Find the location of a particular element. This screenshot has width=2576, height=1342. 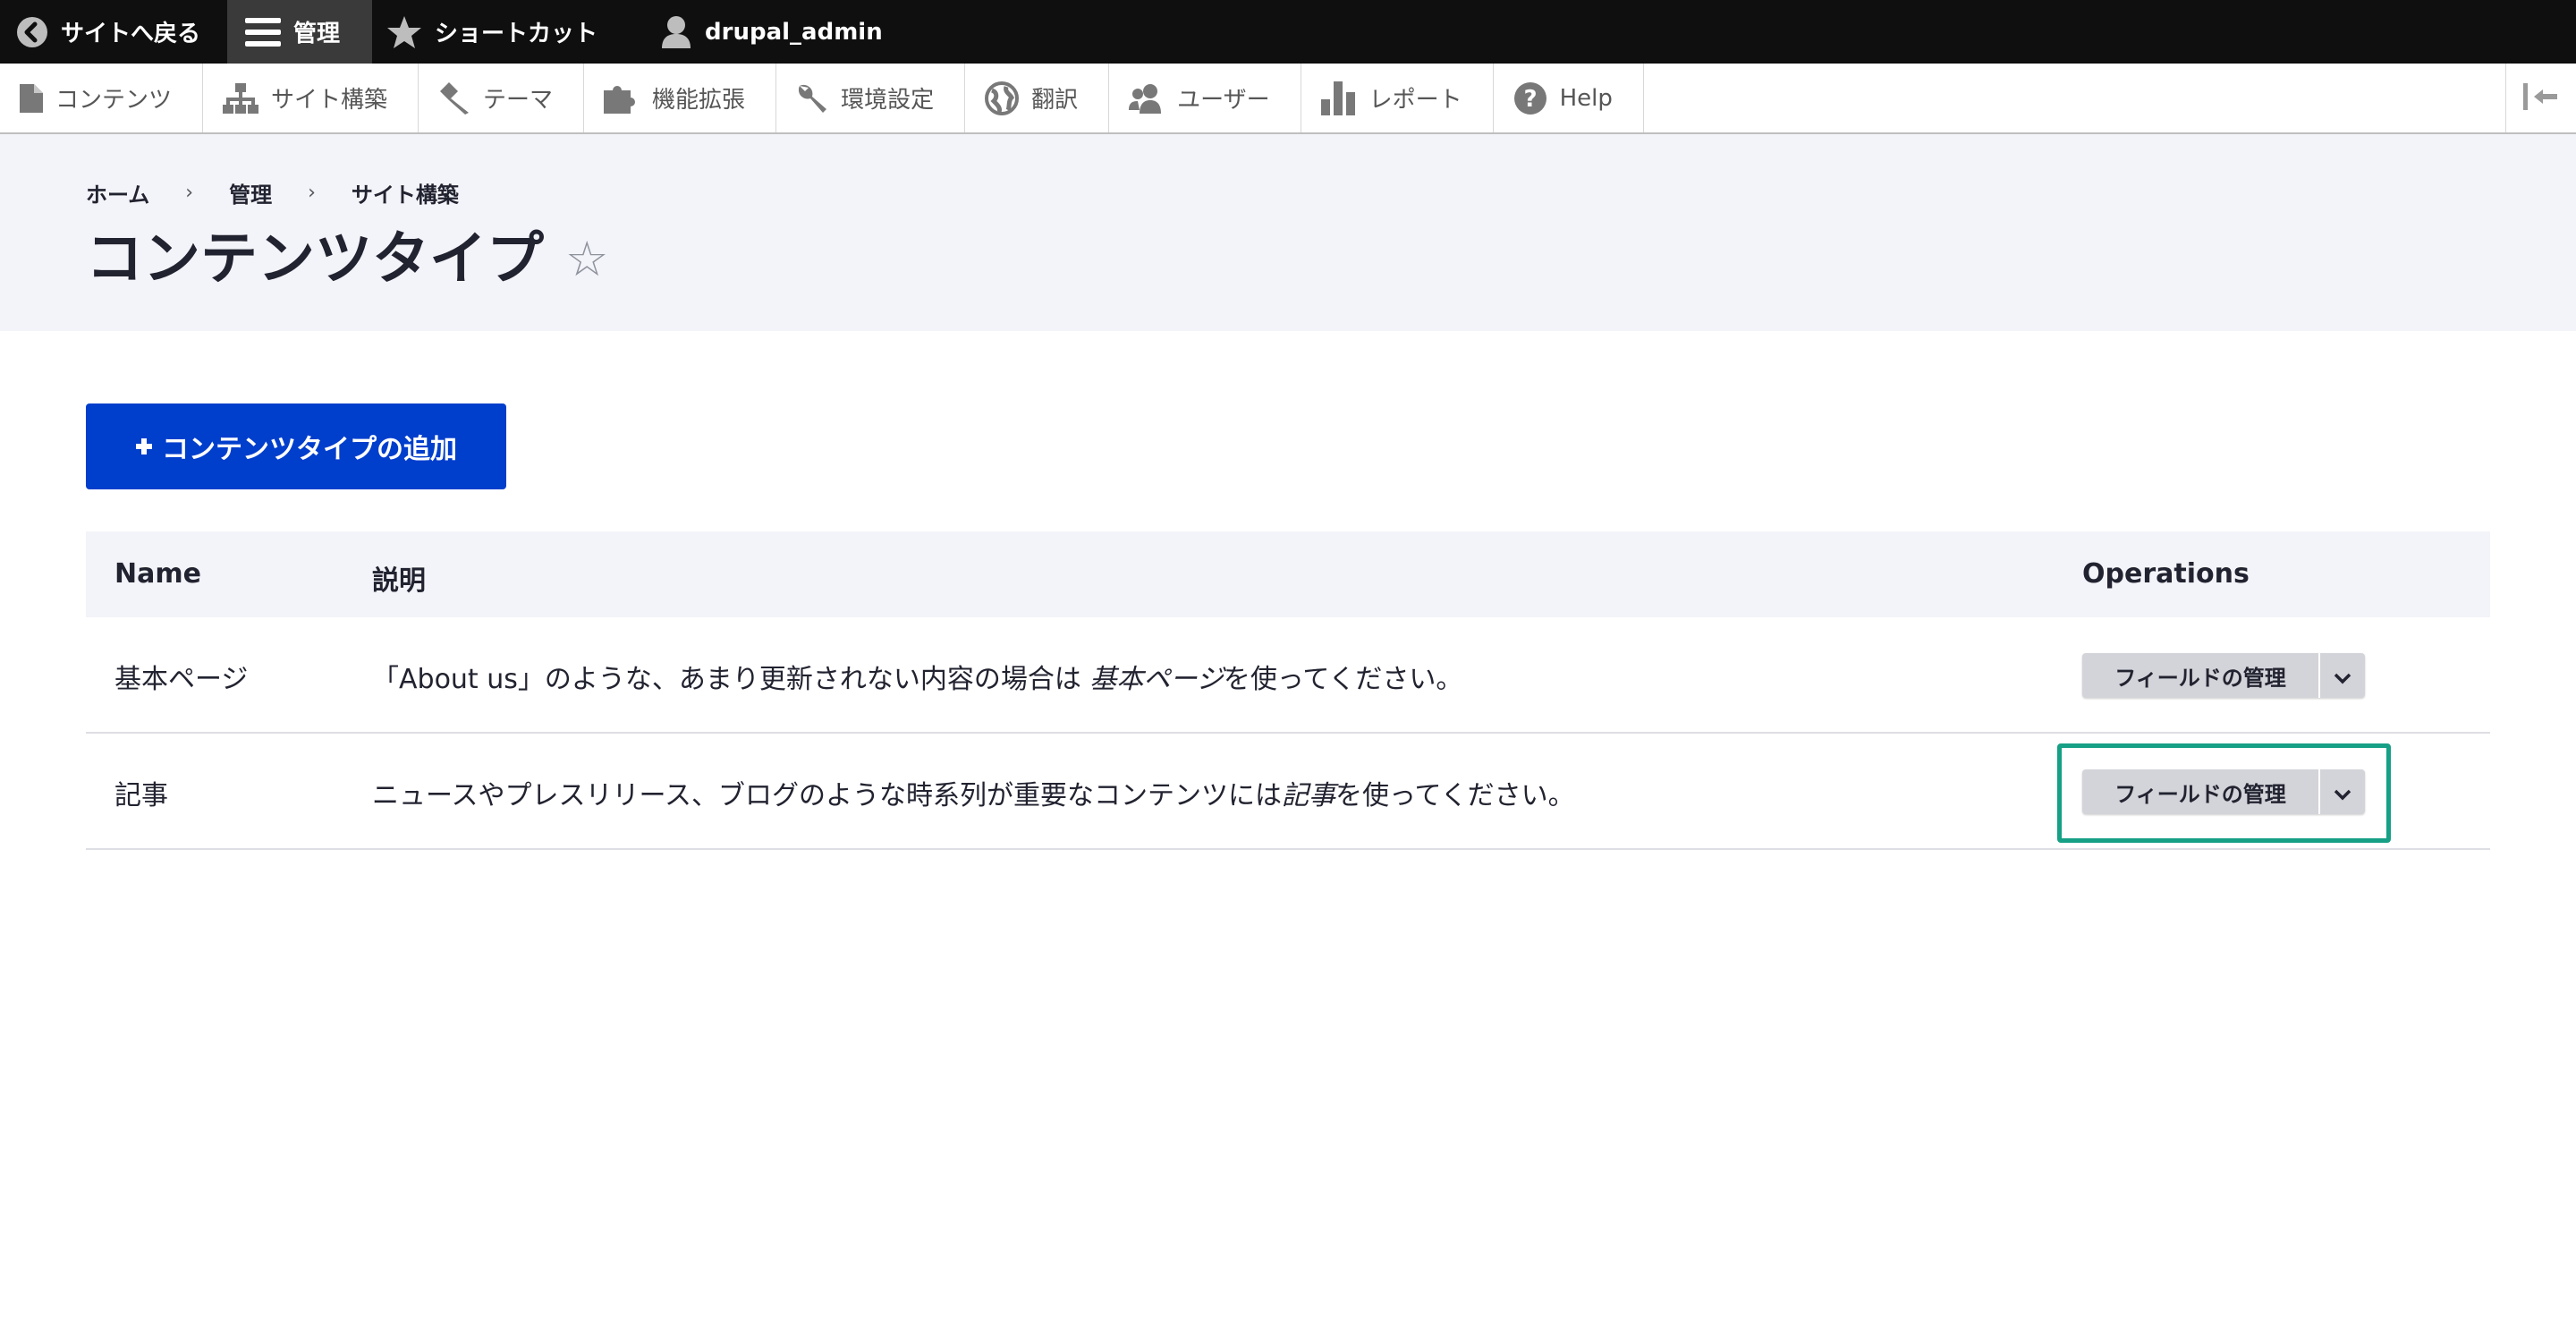

user-name: drupal_admin is located at coordinates (794, 32).